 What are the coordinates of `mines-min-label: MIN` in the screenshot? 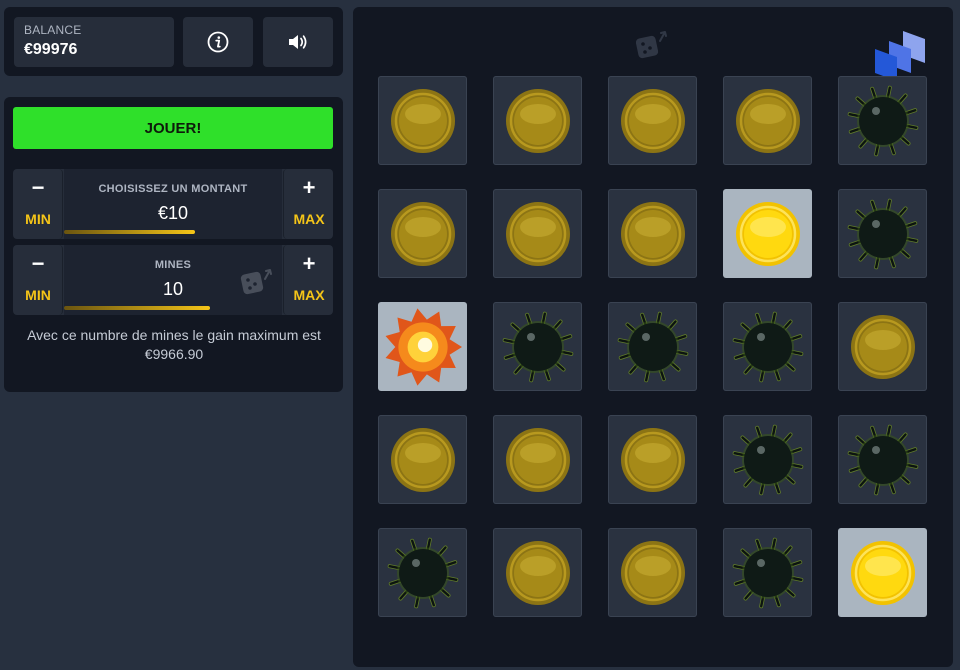 It's located at (38, 295).